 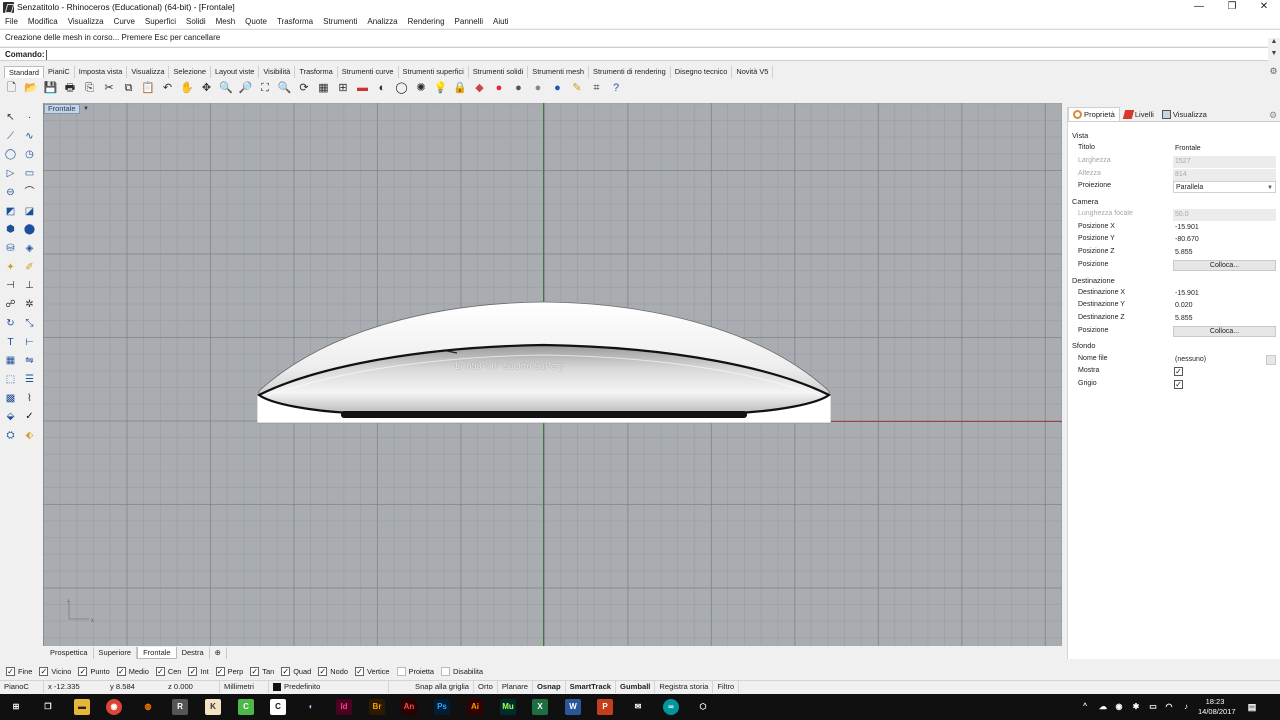 I want to click on triangle-icon: ▷, so click(x=10, y=173).